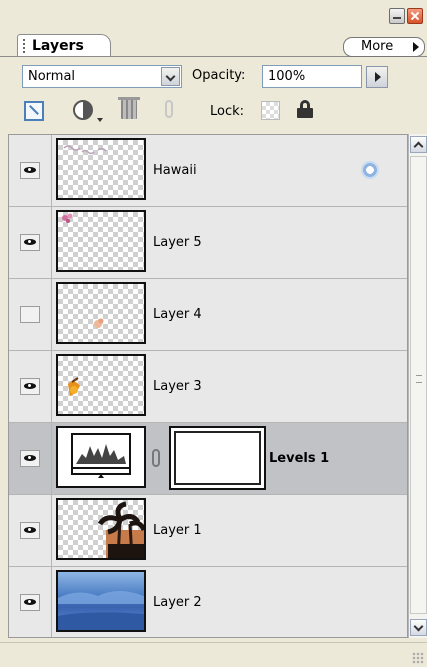  Describe the element at coordinates (397, 16) in the screenshot. I see `minimize-icon` at that location.